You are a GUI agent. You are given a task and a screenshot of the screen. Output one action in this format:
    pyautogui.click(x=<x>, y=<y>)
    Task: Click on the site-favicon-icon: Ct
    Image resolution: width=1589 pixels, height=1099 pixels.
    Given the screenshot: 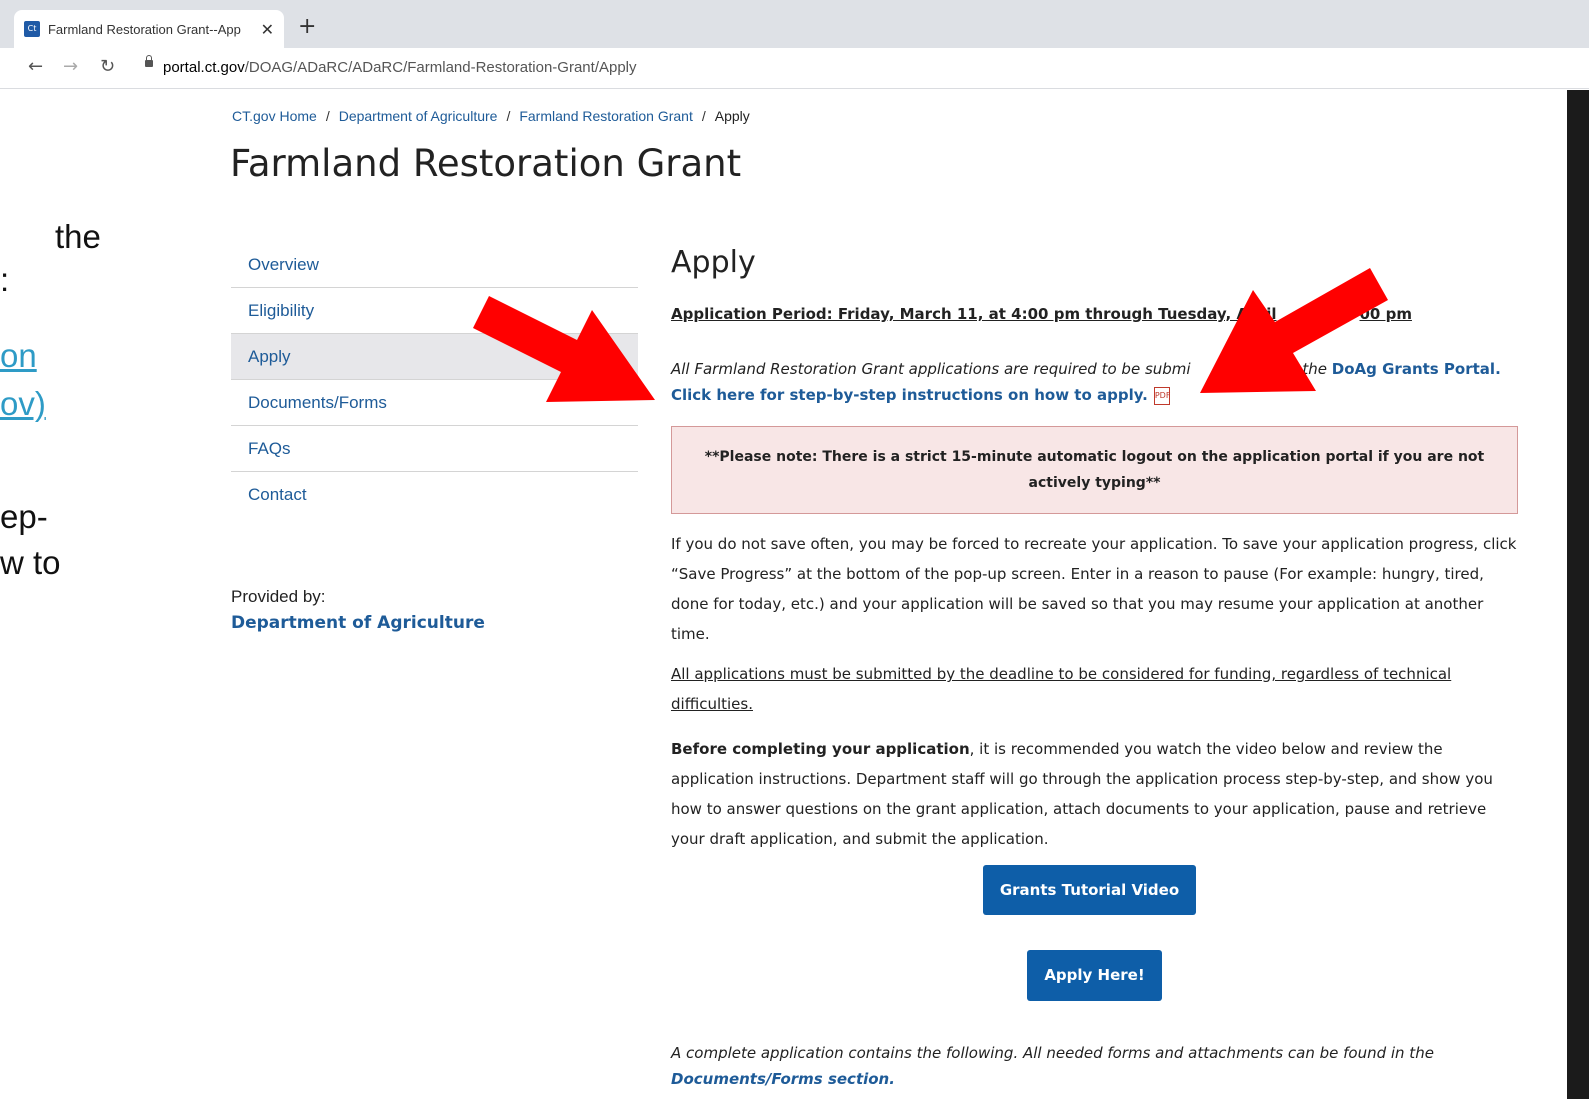 What is the action you would take?
    pyautogui.click(x=32, y=29)
    